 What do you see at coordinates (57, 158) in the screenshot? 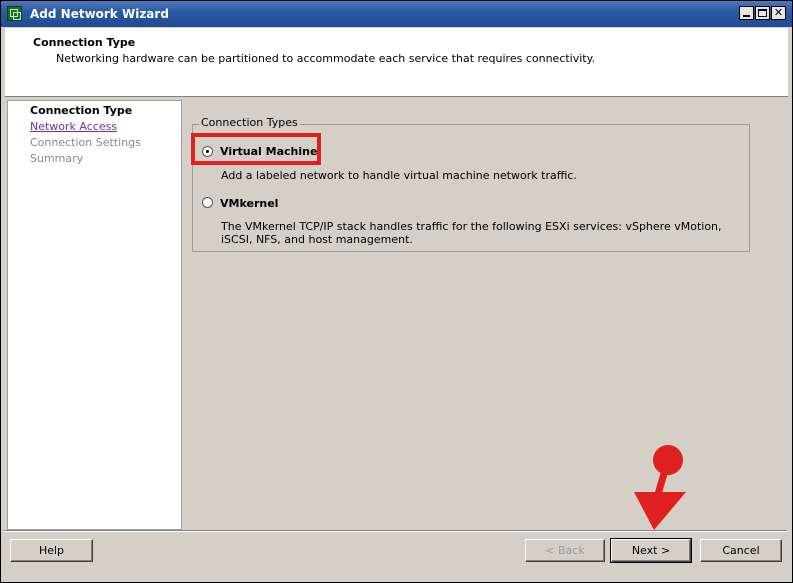
I see `step-summary: Summary` at bounding box center [57, 158].